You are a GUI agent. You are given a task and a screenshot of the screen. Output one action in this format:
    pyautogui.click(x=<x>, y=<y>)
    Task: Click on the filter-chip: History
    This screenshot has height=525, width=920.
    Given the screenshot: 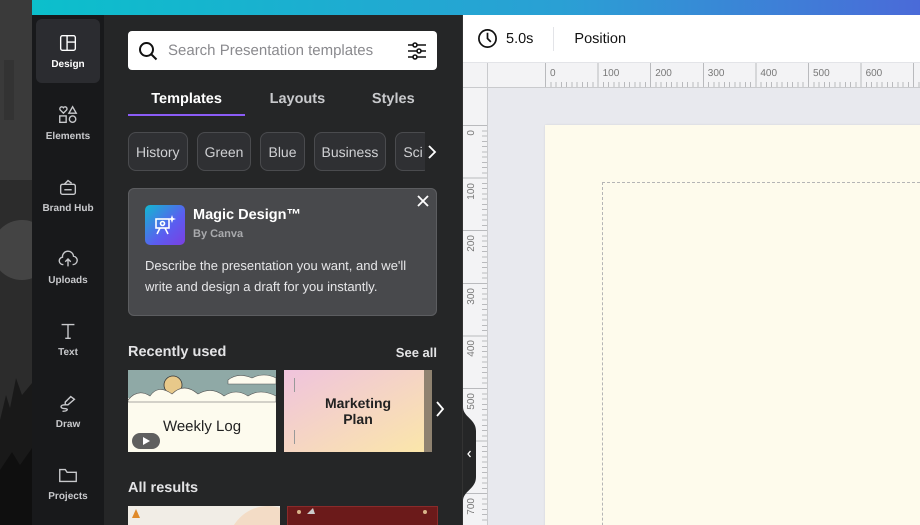 What is the action you would take?
    pyautogui.click(x=158, y=151)
    